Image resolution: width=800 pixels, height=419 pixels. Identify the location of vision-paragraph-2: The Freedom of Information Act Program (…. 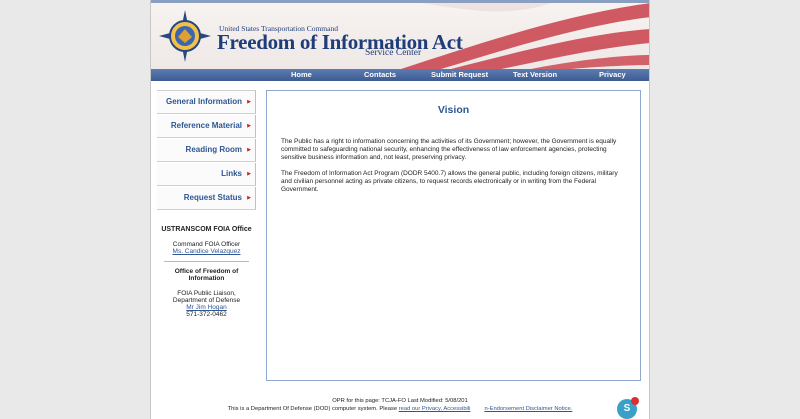
(449, 181).